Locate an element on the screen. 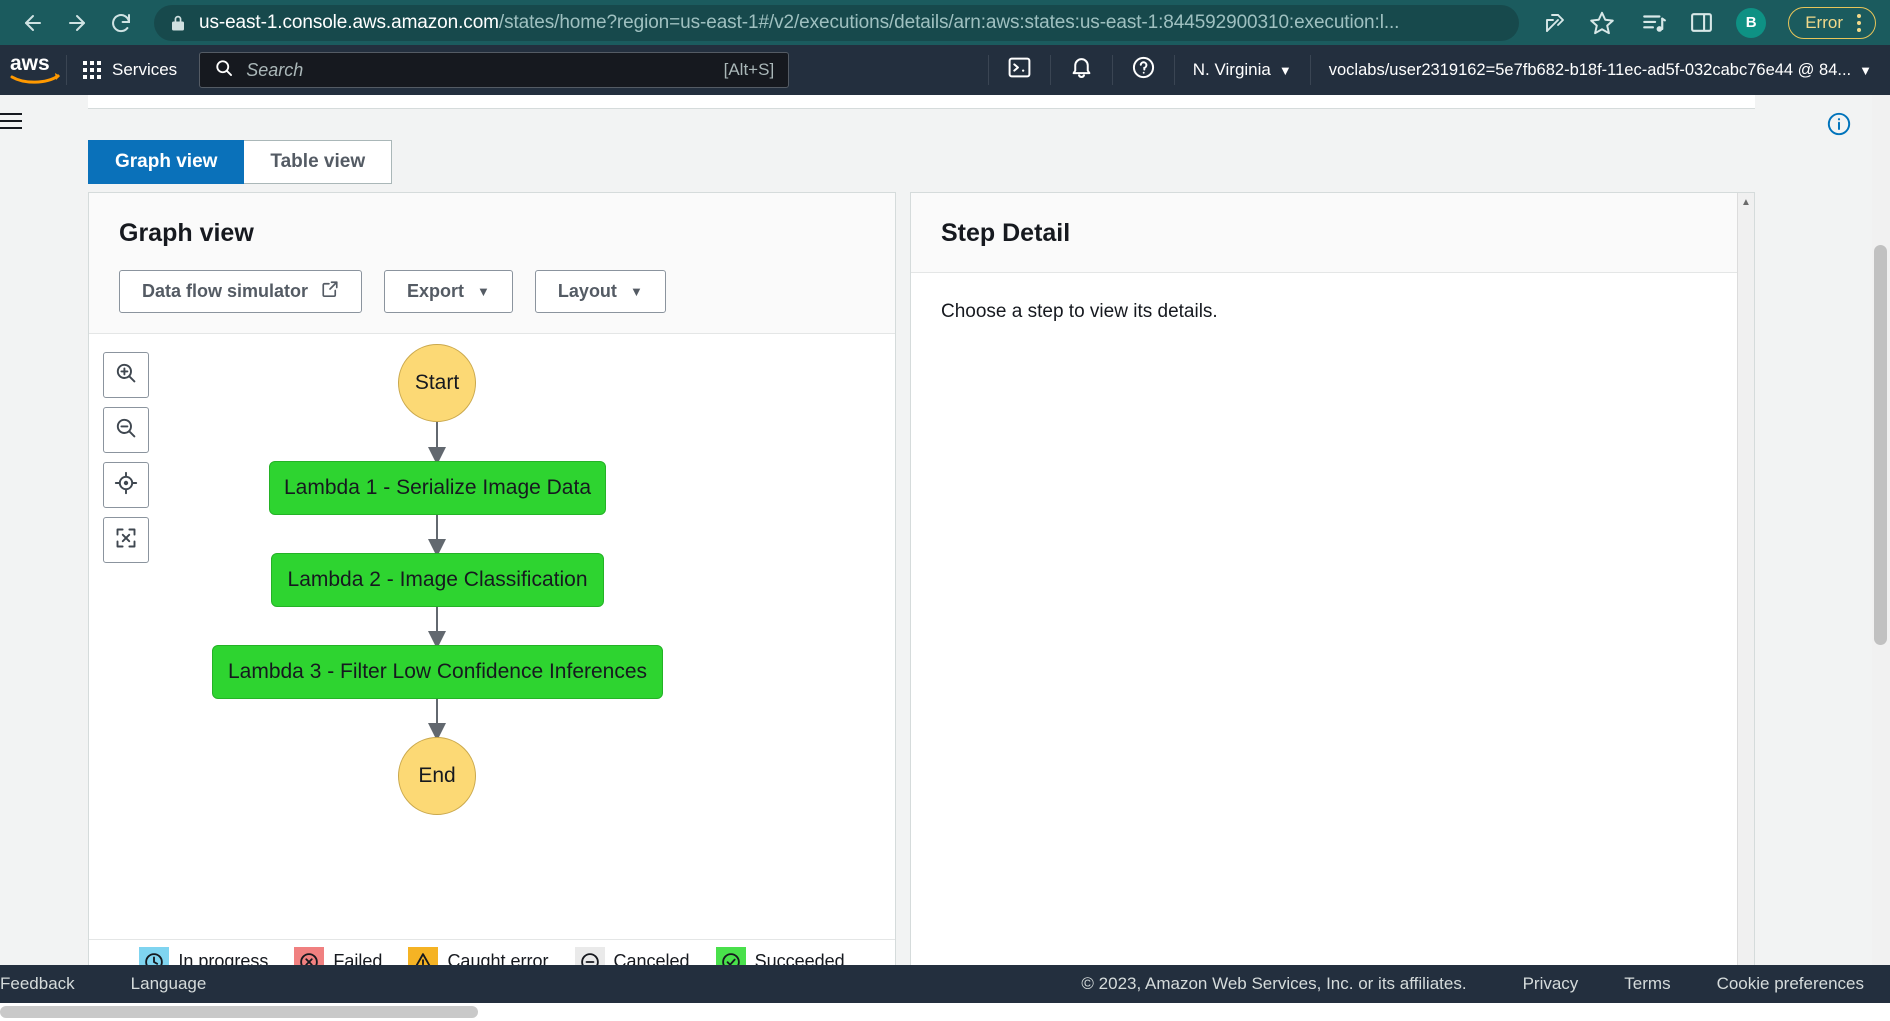 The image size is (1890, 1021). layout-button: Layout ▼ is located at coordinates (600, 291).